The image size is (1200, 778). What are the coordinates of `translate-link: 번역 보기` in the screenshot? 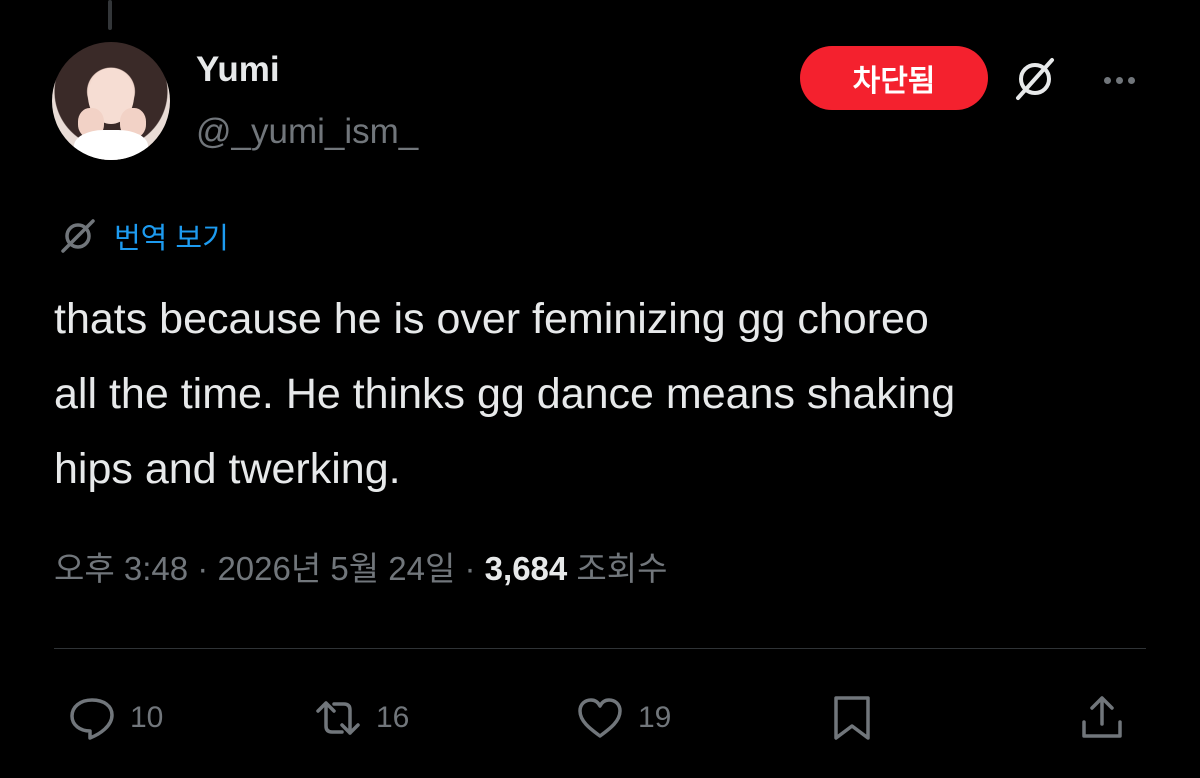 It's located at (143, 236).